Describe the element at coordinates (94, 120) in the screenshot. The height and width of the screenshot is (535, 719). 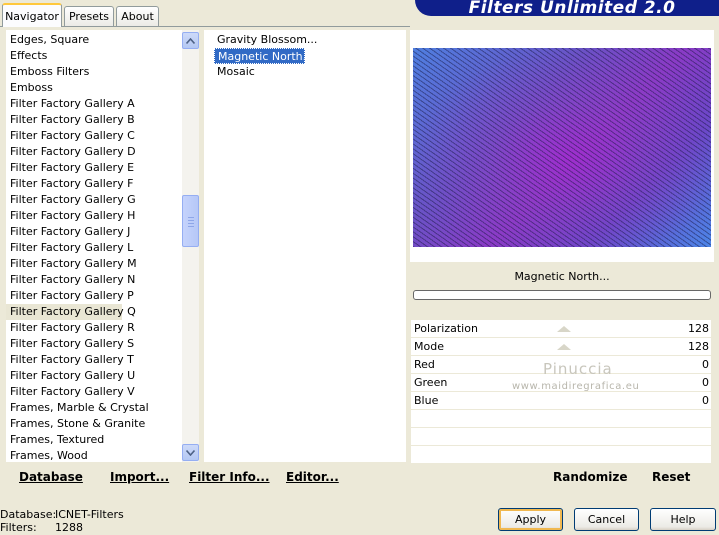
I see `category-item: Filter Factory Gallery B` at that location.